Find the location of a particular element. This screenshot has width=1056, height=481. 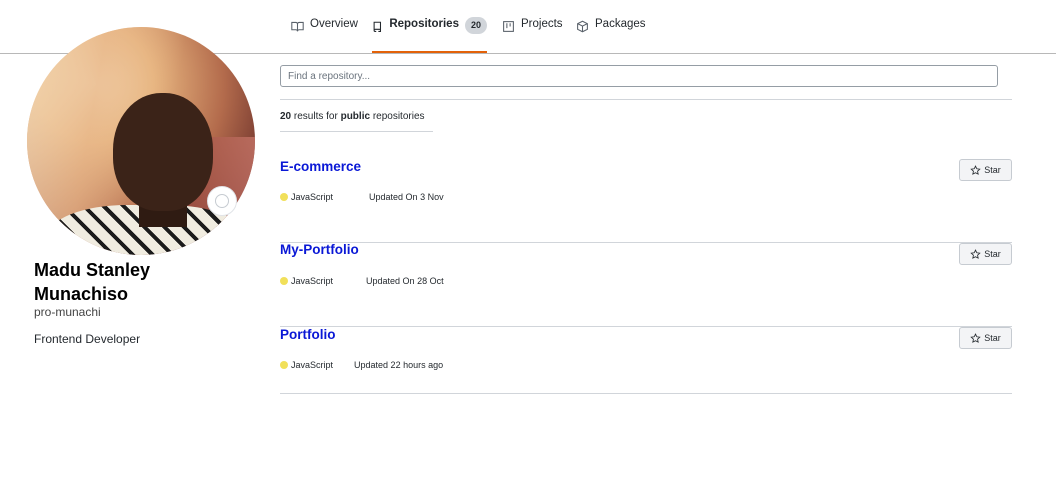

package-icon is located at coordinates (582, 26).